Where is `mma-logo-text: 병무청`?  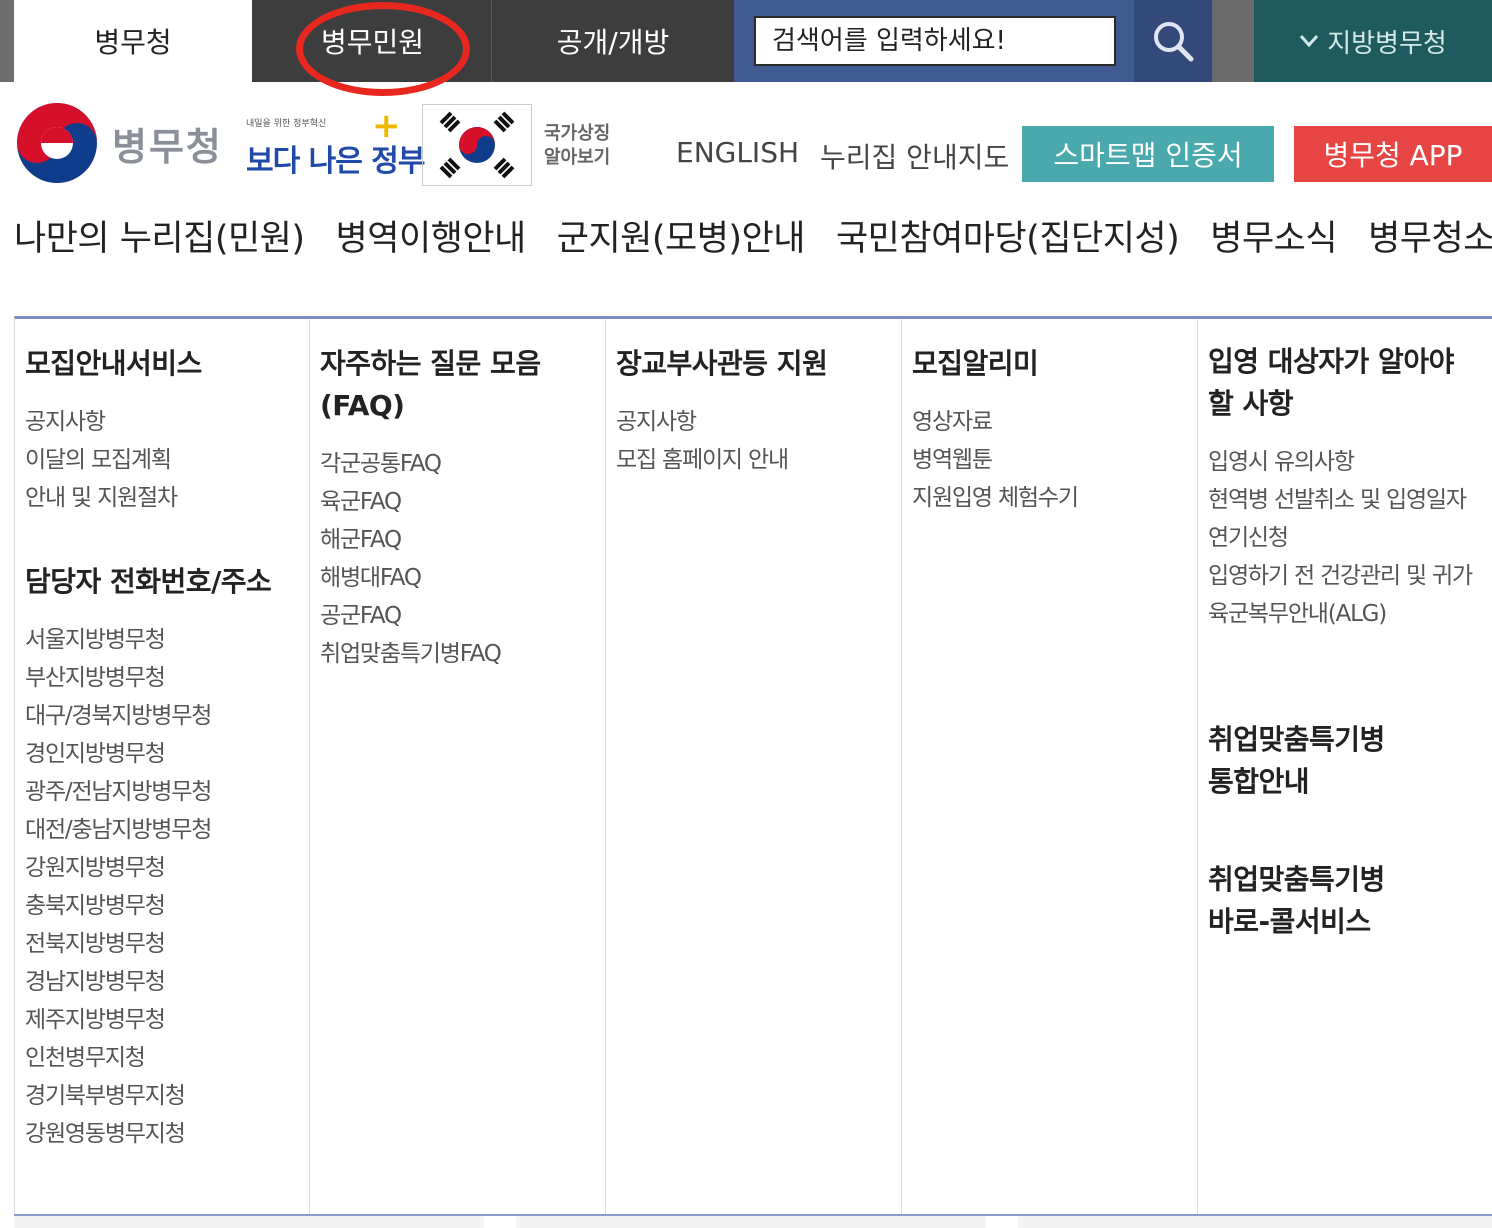 mma-logo-text: 병무청 is located at coordinates (167, 146).